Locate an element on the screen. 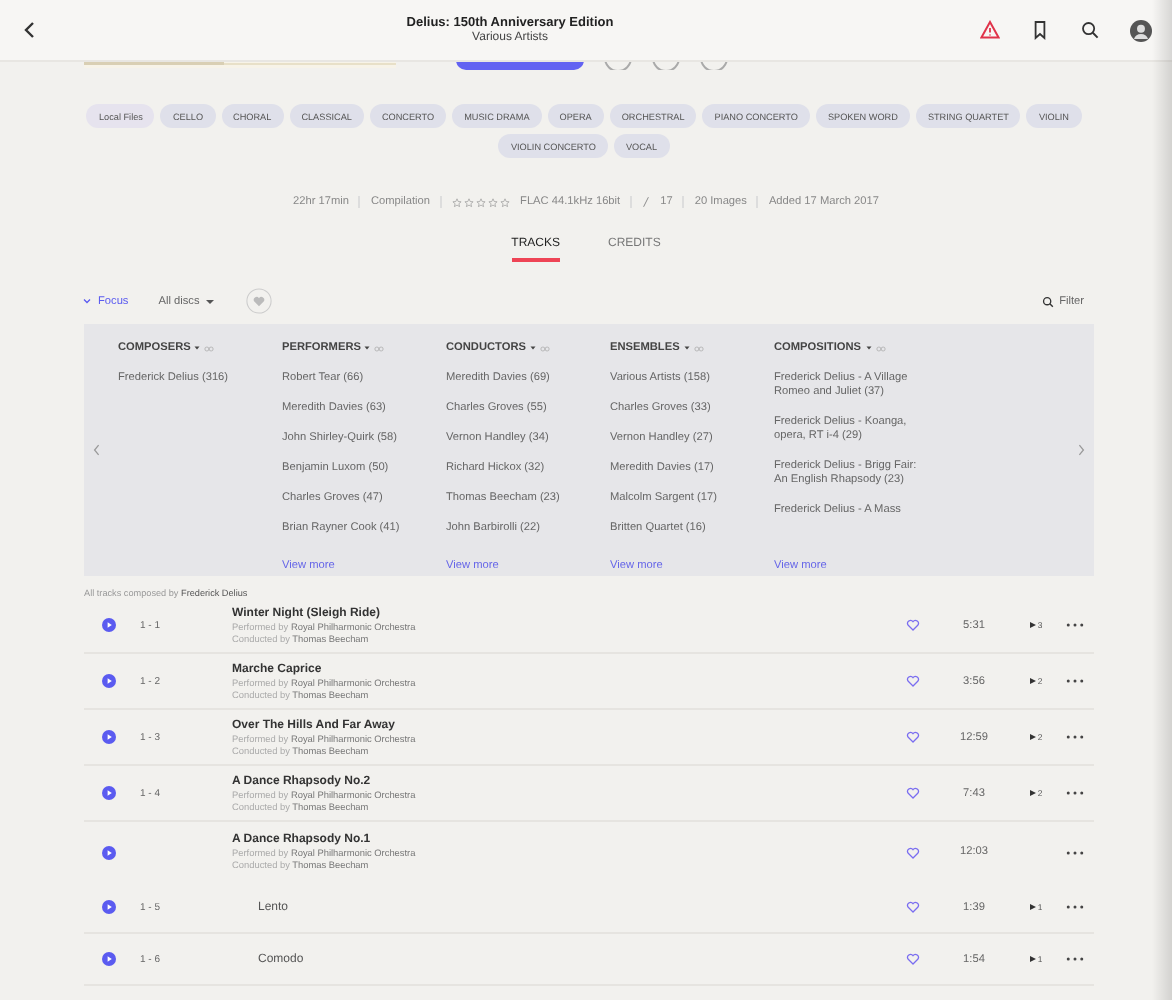  star-rating is located at coordinates (481, 202).